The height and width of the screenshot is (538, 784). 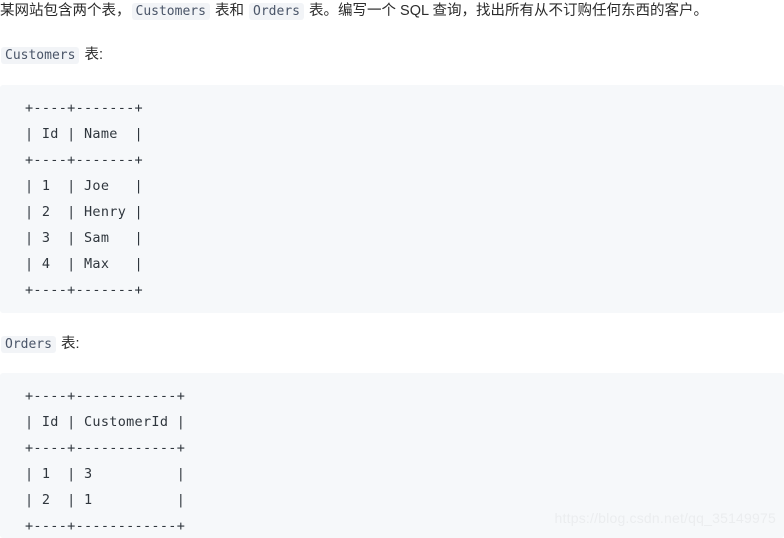 What do you see at coordinates (28, 344) in the screenshot?
I see `inline-code-orders-heading: Orders` at bounding box center [28, 344].